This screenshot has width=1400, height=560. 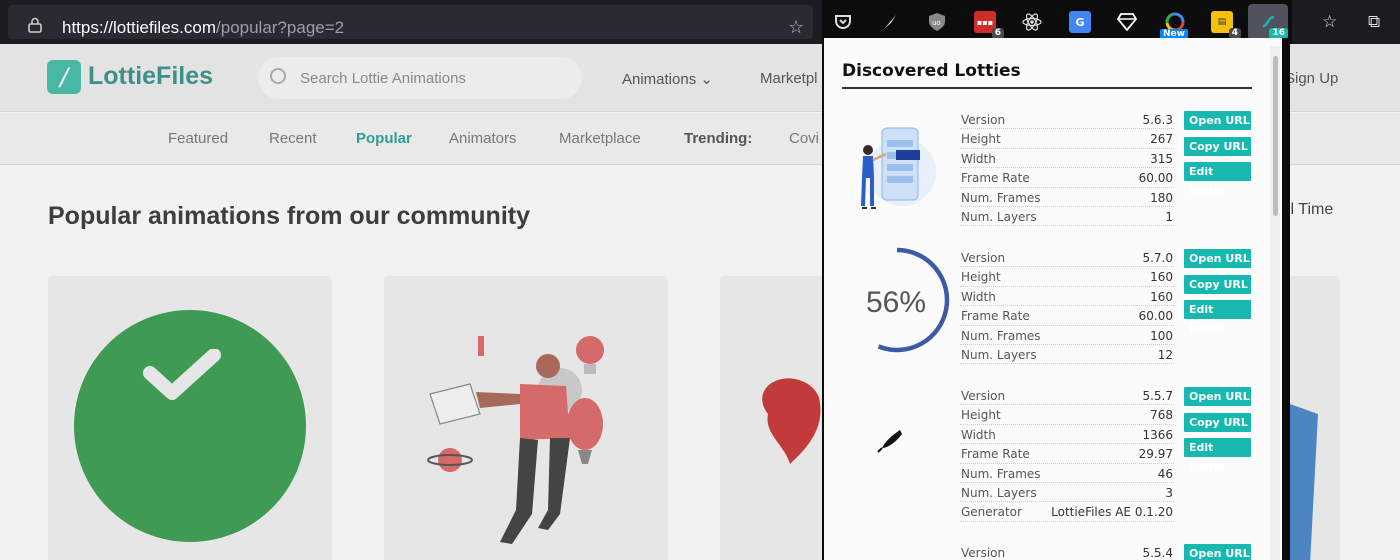 I want to click on prop-row: Generator LottieFiles AE 0.1.20, so click(x=1067, y=512).